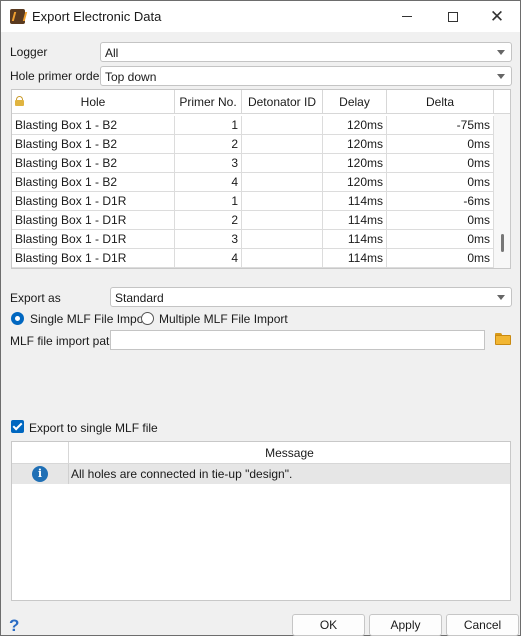 The height and width of the screenshot is (636, 521). I want to click on maximize-icon, so click(453, 16).